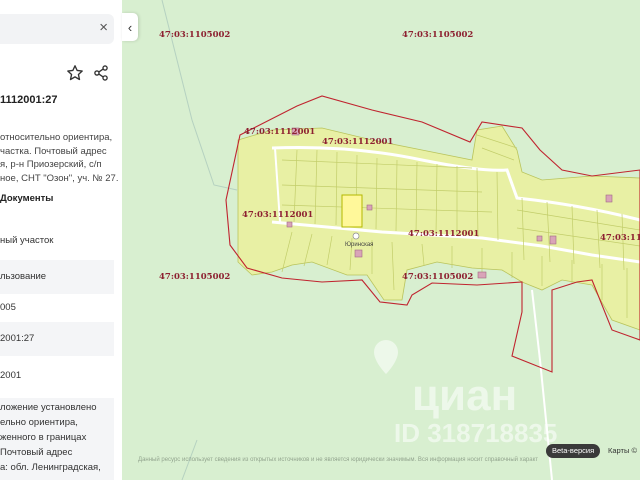 Image resolution: width=640 pixels, height=480 pixels. I want to click on watermark-logo: циан, so click(464, 395).